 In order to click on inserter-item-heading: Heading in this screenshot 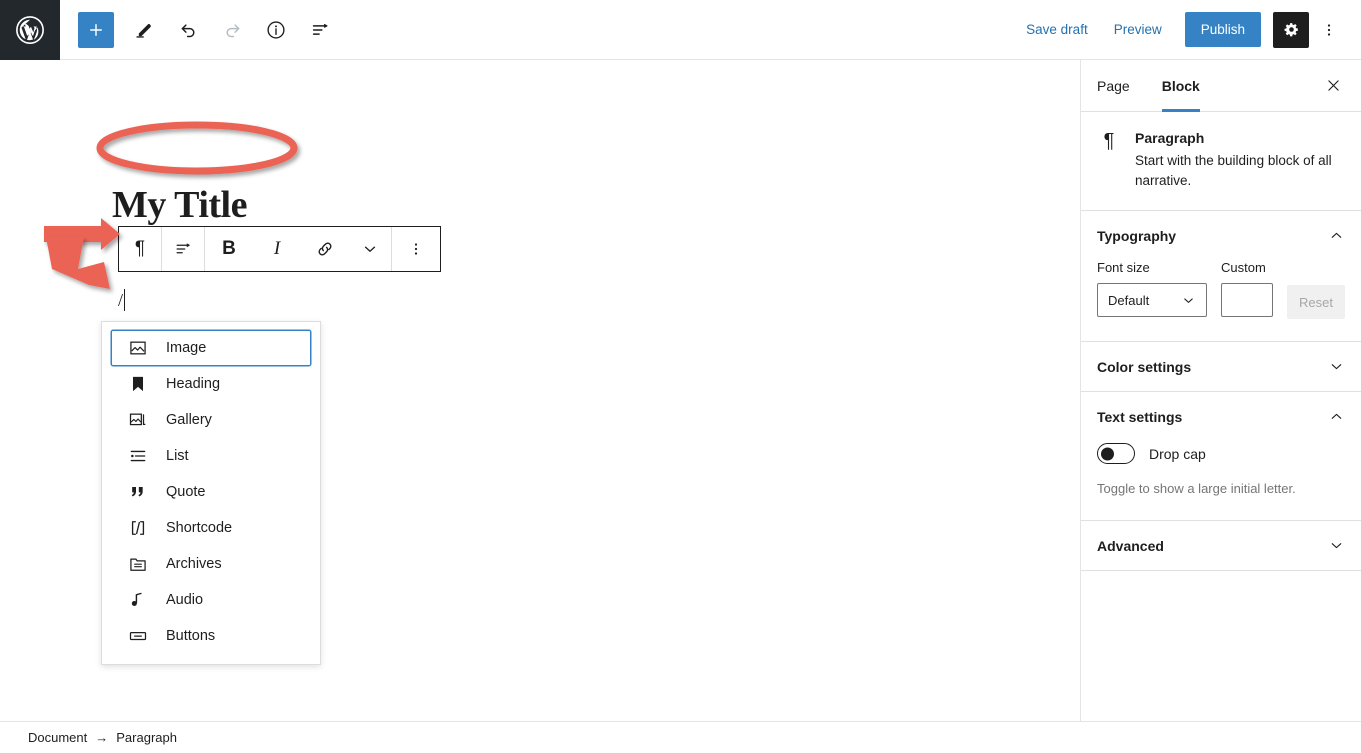, I will do `click(211, 384)`.